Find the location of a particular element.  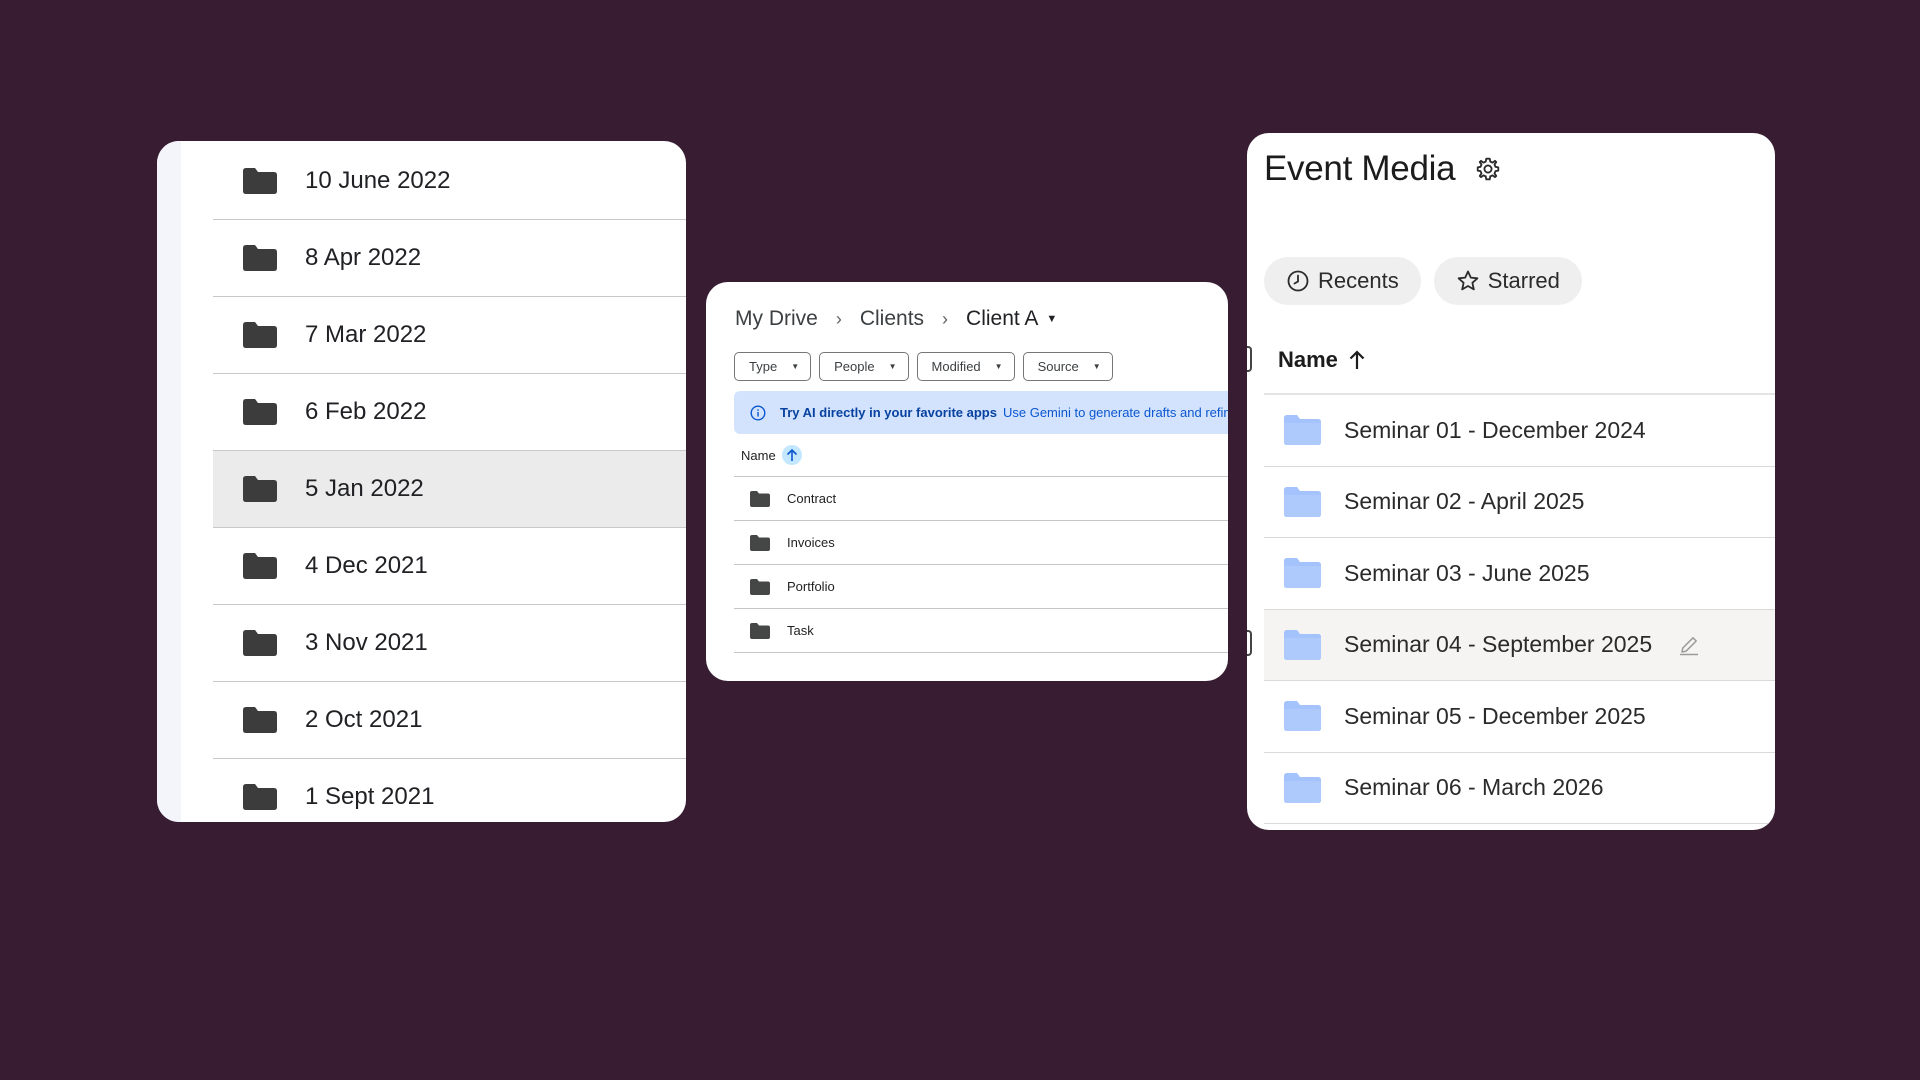

client-folder-list: Contract Invoices Portfolio Task is located at coordinates (981, 564).